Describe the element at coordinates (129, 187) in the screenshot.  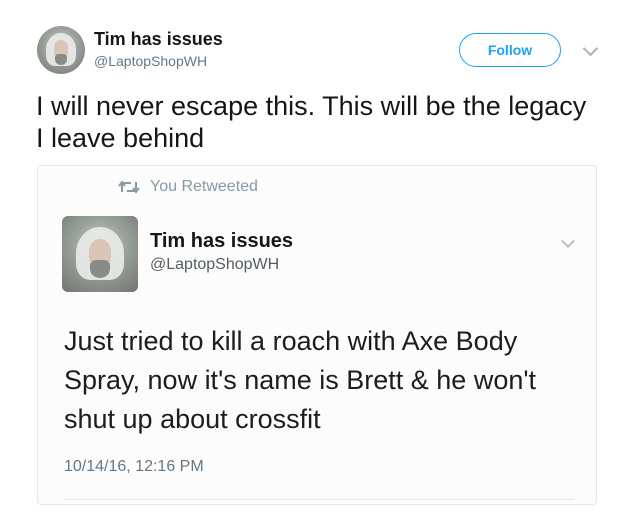
I see `retweet-icon` at that location.